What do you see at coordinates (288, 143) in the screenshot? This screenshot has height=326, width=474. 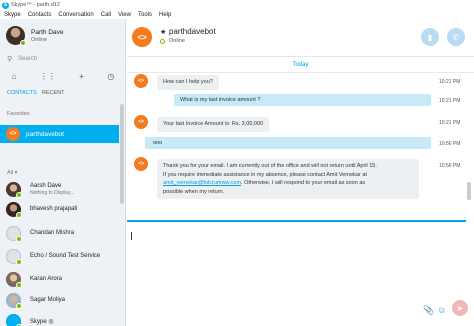 I see `message-bubble: ooo` at bounding box center [288, 143].